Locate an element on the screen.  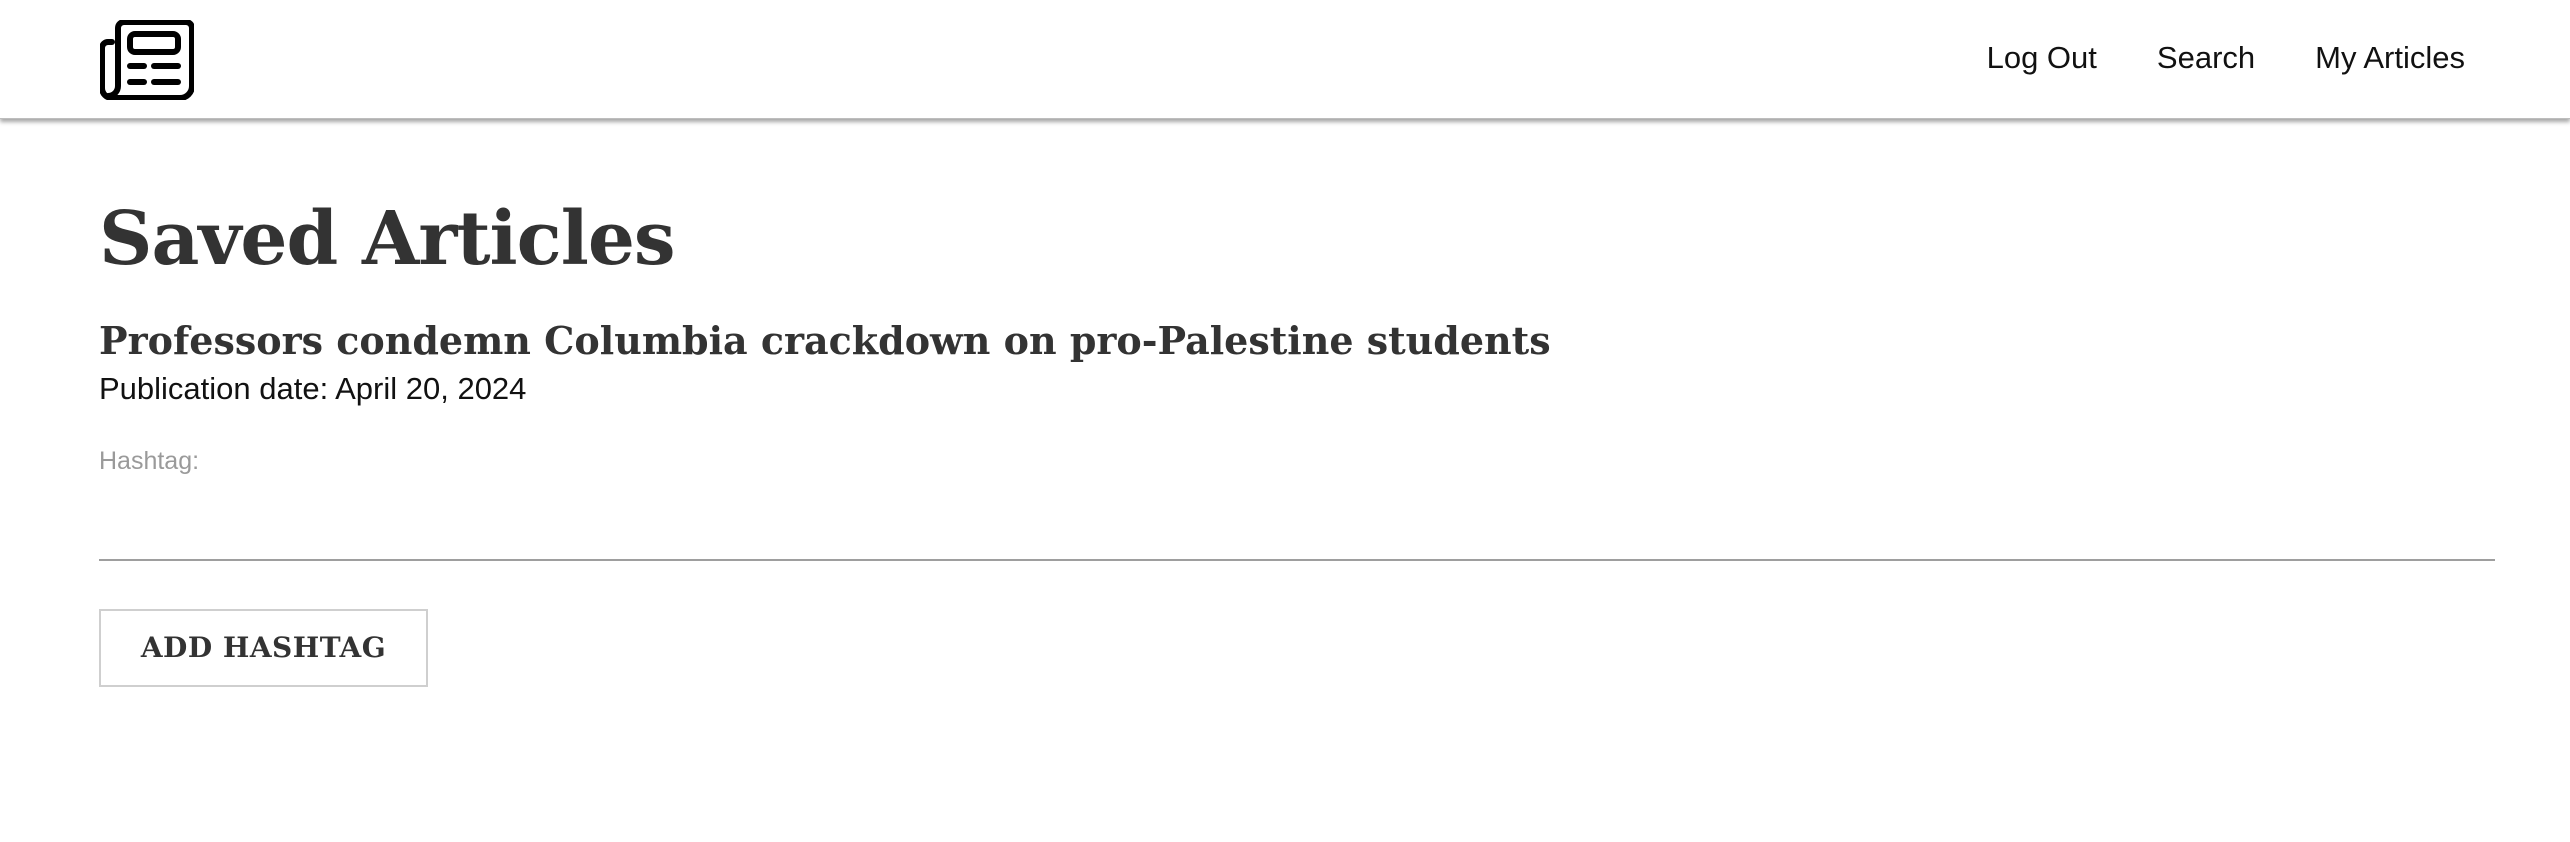
hashtag-label: Hashtag: is located at coordinates (149, 460).